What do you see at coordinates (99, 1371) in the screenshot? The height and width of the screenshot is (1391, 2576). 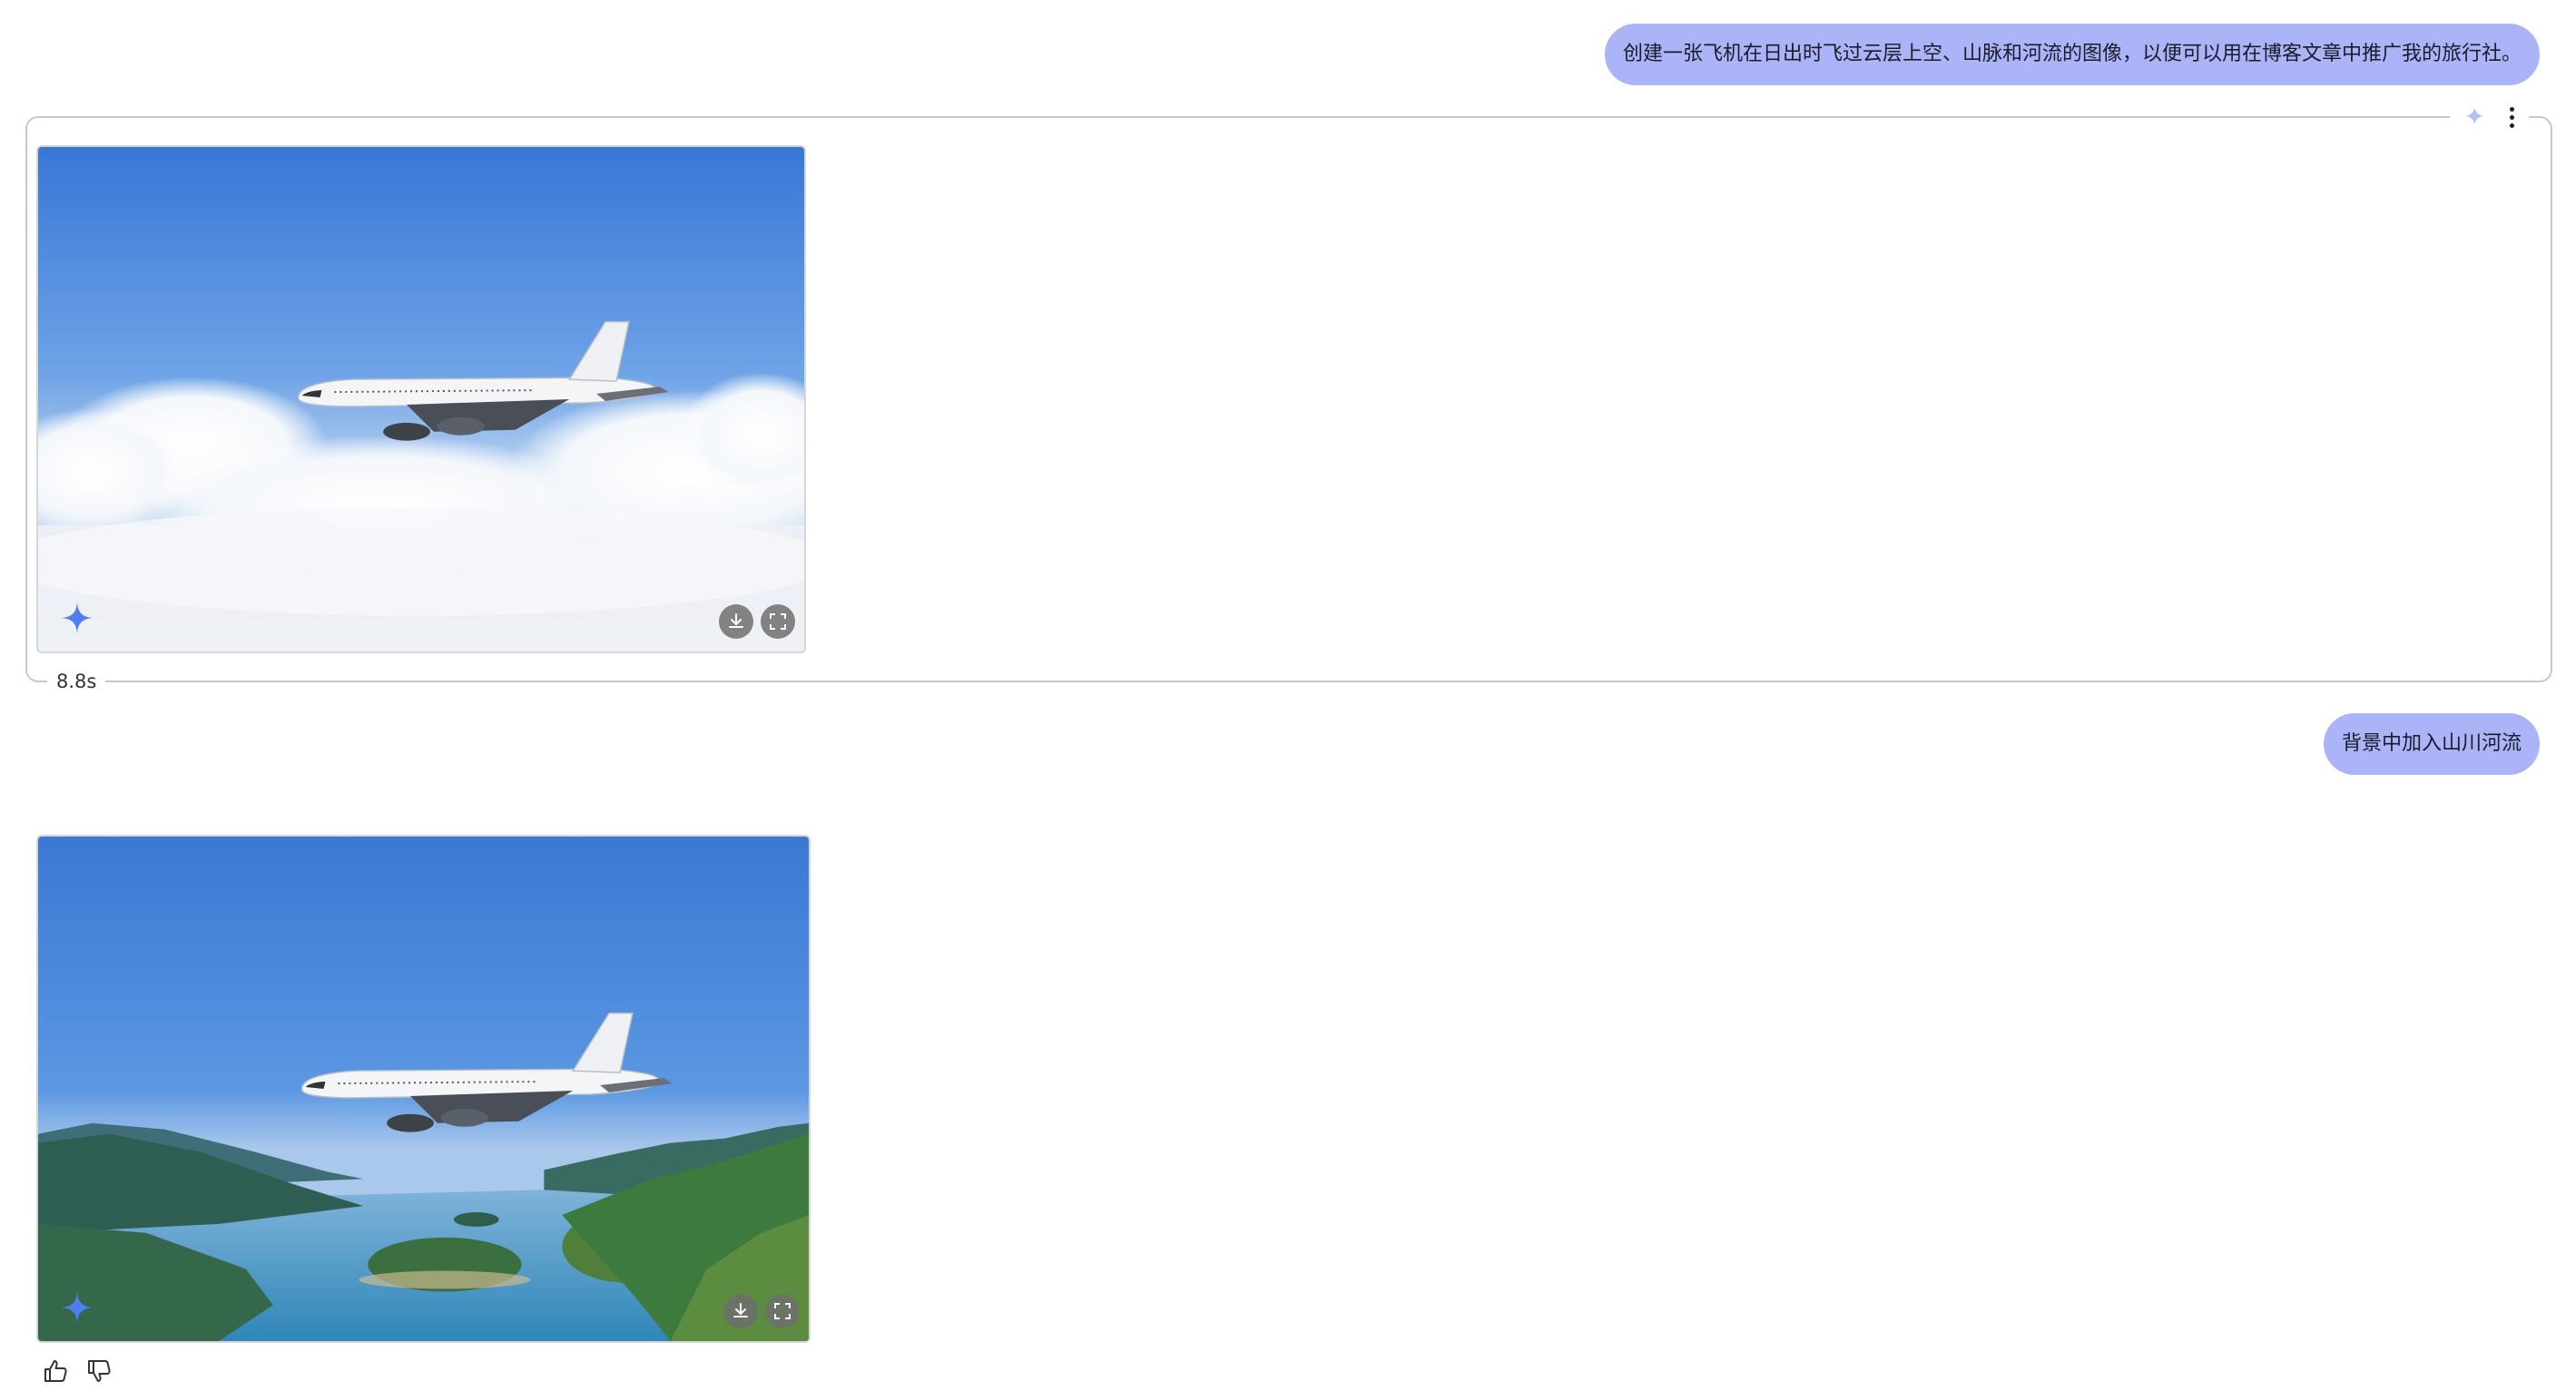 I see `thumbs-down-icon` at bounding box center [99, 1371].